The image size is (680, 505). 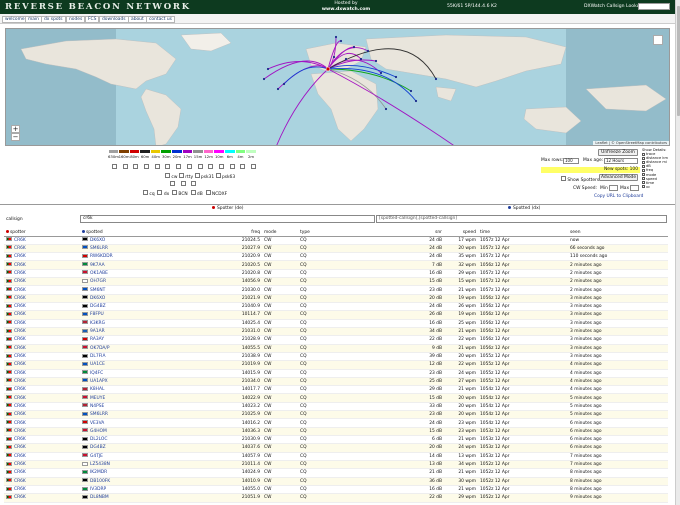 I want to click on map-attribution: Leaflet | © OpenStreetMap contributors, so click(x=631, y=143).